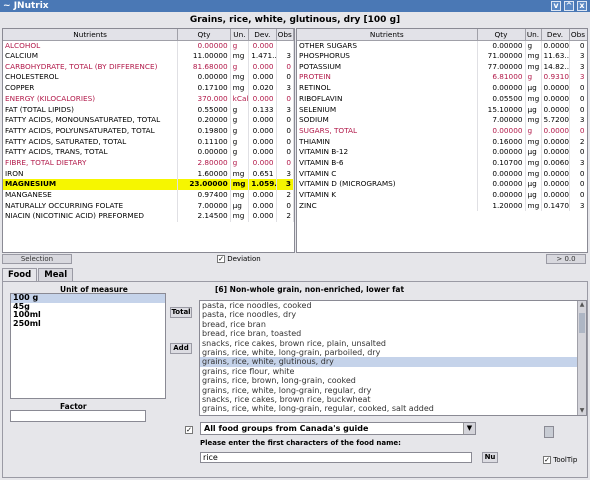 The width and height of the screenshot is (590, 480). What do you see at coordinates (37, 259) in the screenshot?
I see `selection-button: Selection` at bounding box center [37, 259].